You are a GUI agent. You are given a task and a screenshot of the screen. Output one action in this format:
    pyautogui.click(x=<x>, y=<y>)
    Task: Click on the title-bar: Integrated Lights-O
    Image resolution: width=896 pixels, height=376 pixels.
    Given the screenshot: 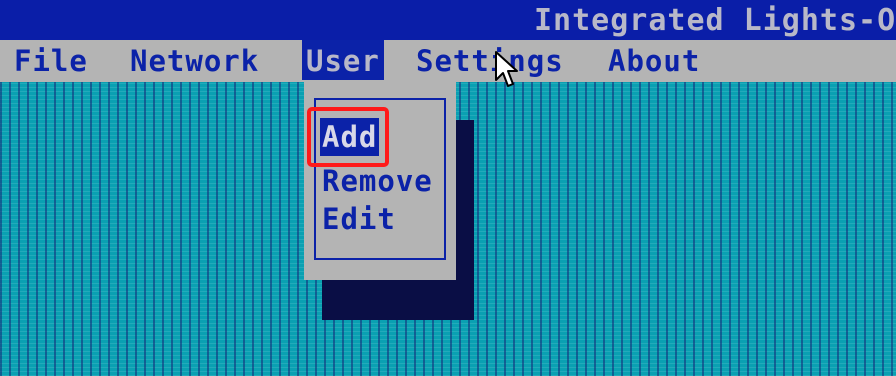 What is the action you would take?
    pyautogui.click(x=448, y=20)
    